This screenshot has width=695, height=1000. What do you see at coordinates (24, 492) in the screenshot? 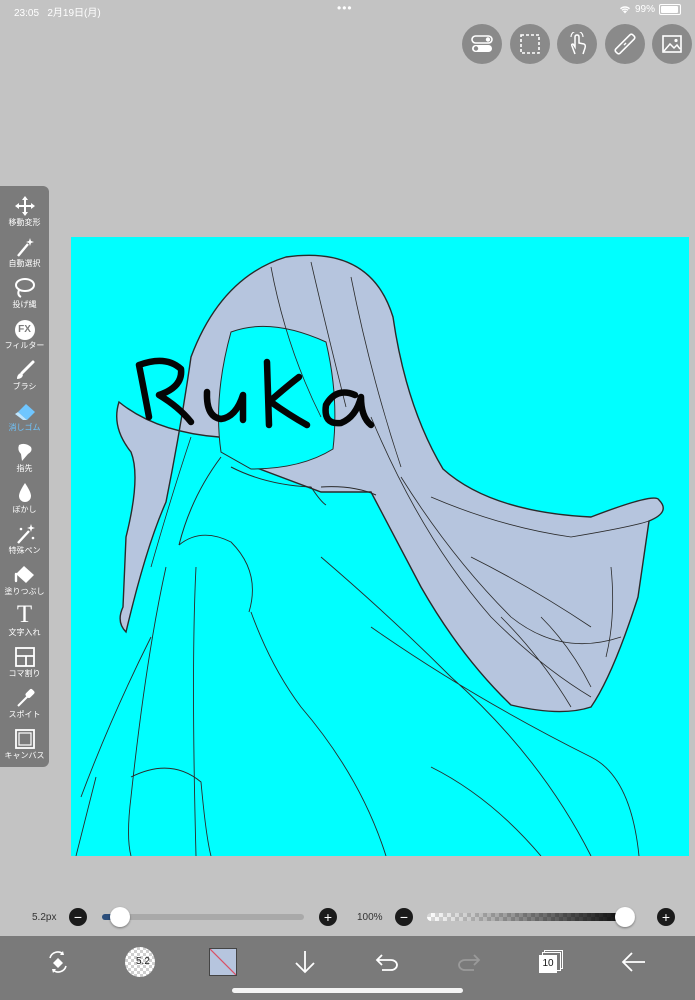
I see `blur-icon` at bounding box center [24, 492].